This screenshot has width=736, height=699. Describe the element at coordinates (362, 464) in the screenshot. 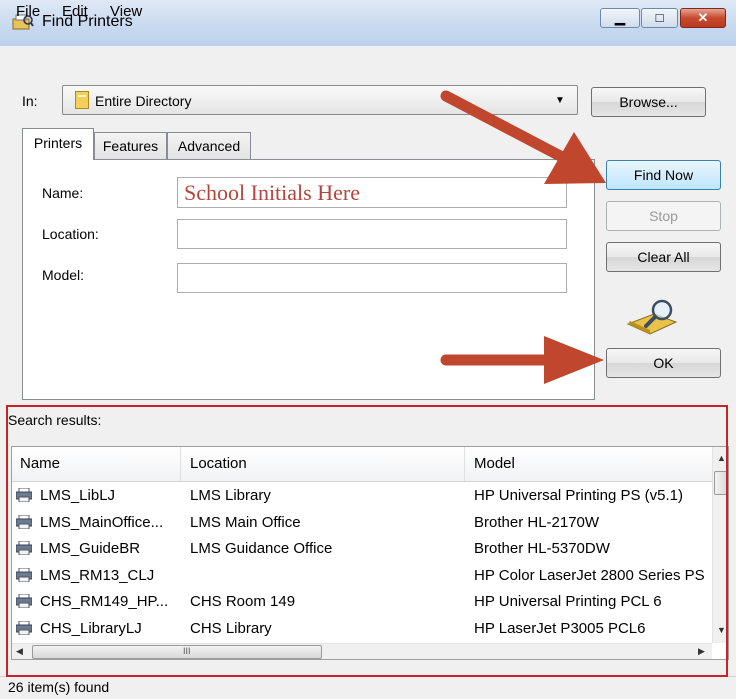

I see `results-list-header: Name Location Model` at that location.